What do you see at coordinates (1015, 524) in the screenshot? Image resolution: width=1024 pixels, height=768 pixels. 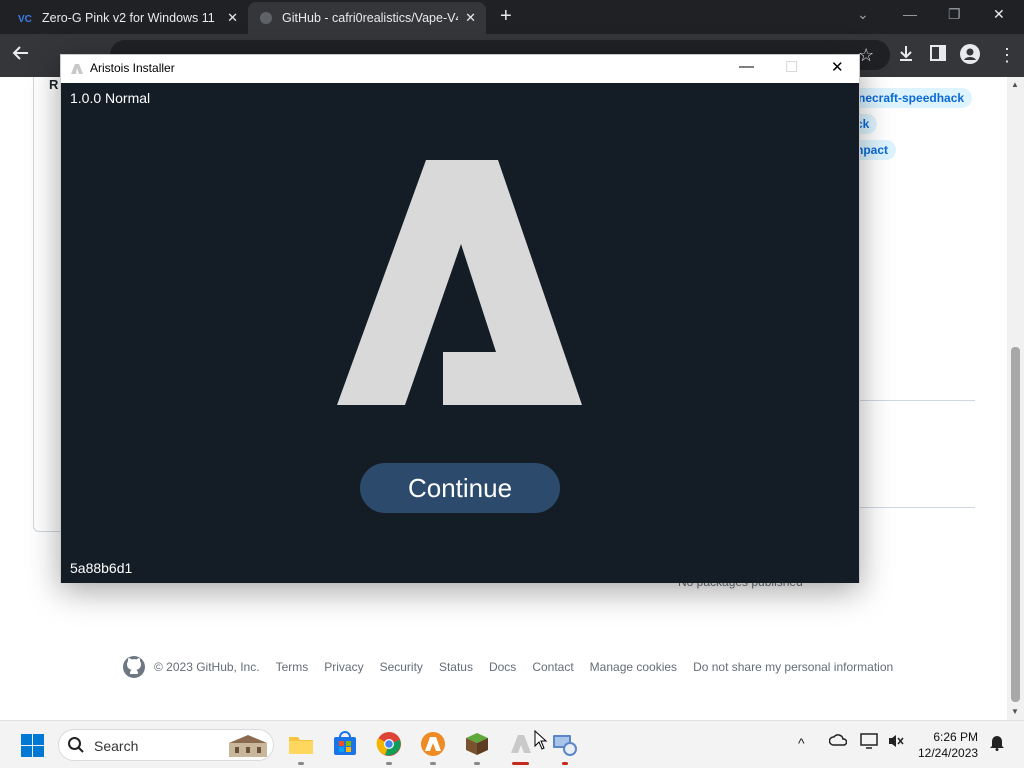 I see `scroll-thumb` at bounding box center [1015, 524].